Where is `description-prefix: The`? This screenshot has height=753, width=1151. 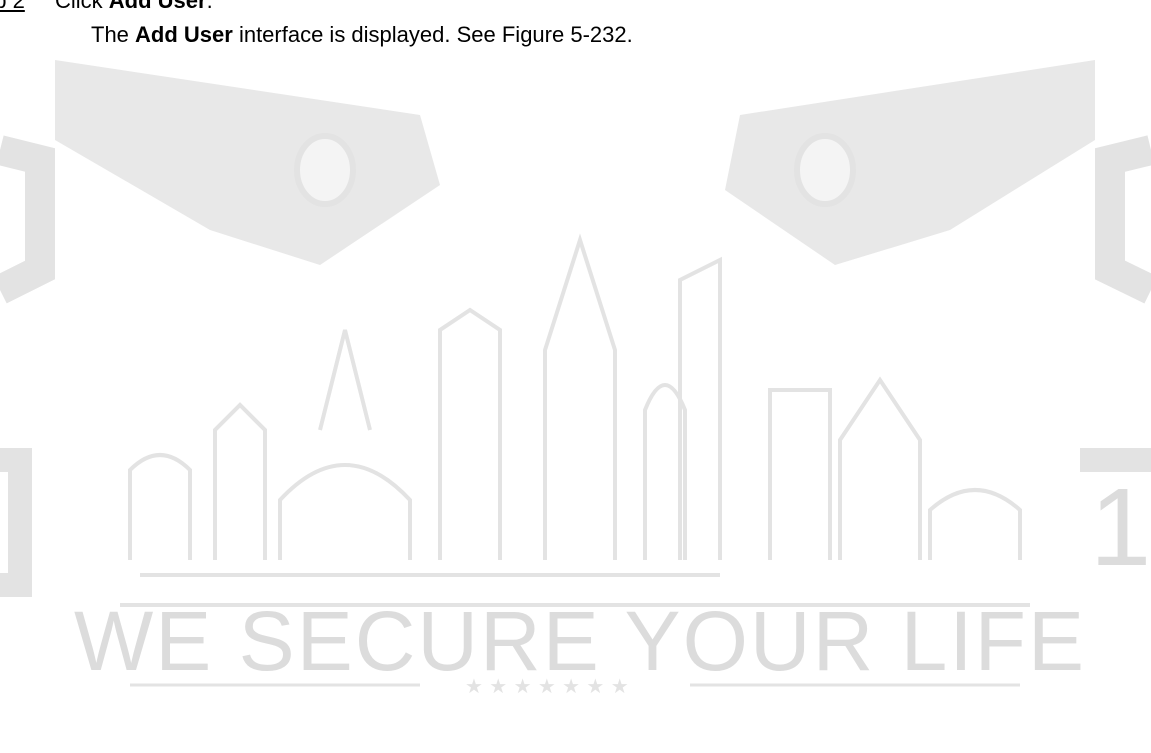
description-prefix: The is located at coordinates (113, 34).